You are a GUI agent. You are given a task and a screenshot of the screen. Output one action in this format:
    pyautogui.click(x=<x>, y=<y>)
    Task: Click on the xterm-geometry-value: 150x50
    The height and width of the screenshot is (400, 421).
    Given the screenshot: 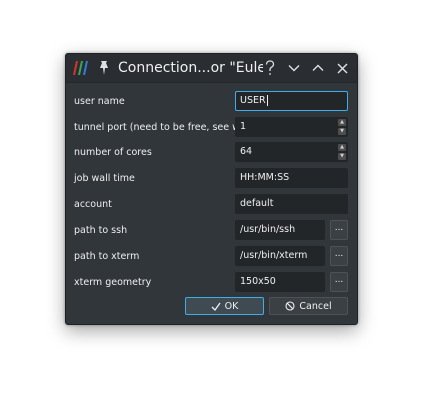 What is the action you would take?
    pyautogui.click(x=258, y=281)
    